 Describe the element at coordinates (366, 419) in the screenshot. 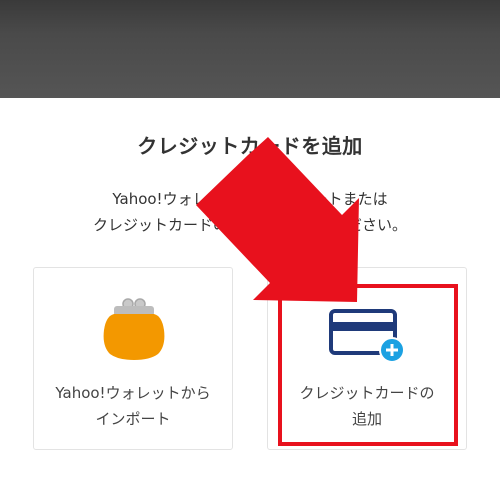

I see `add-card-label-line-2: 追加` at that location.